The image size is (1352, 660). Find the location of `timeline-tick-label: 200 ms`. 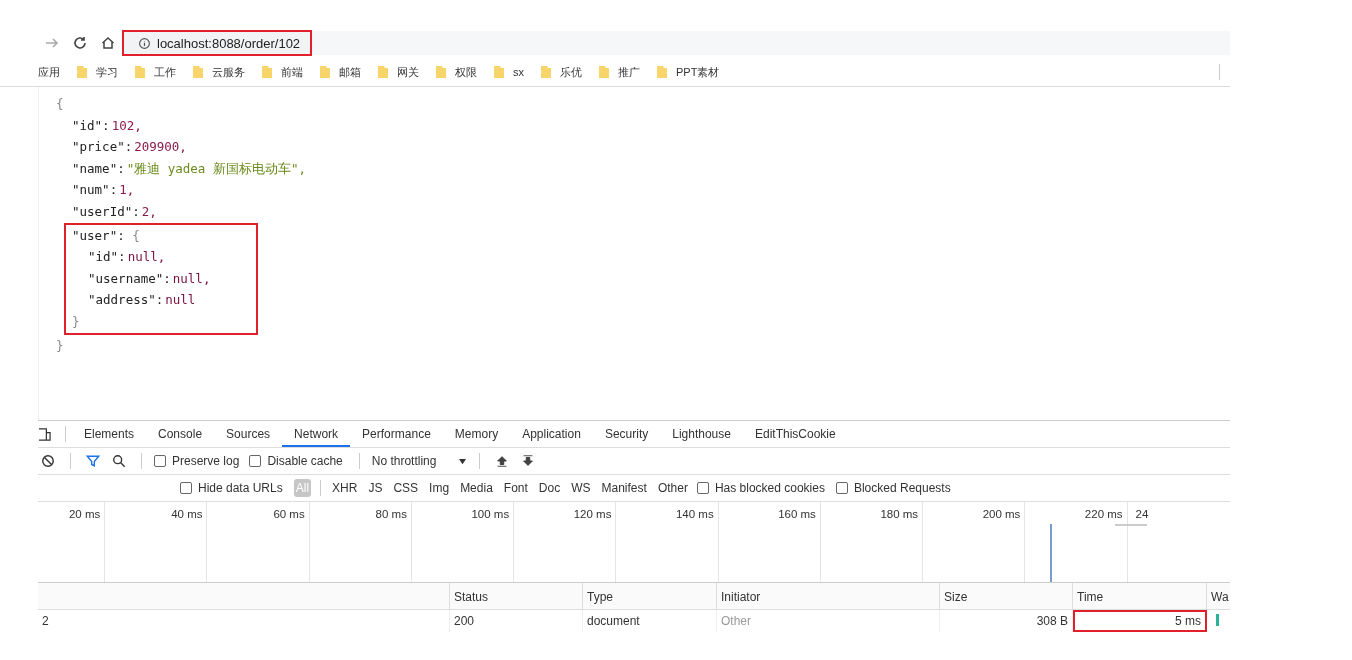

timeline-tick-label: 200 ms is located at coordinates (1001, 514).